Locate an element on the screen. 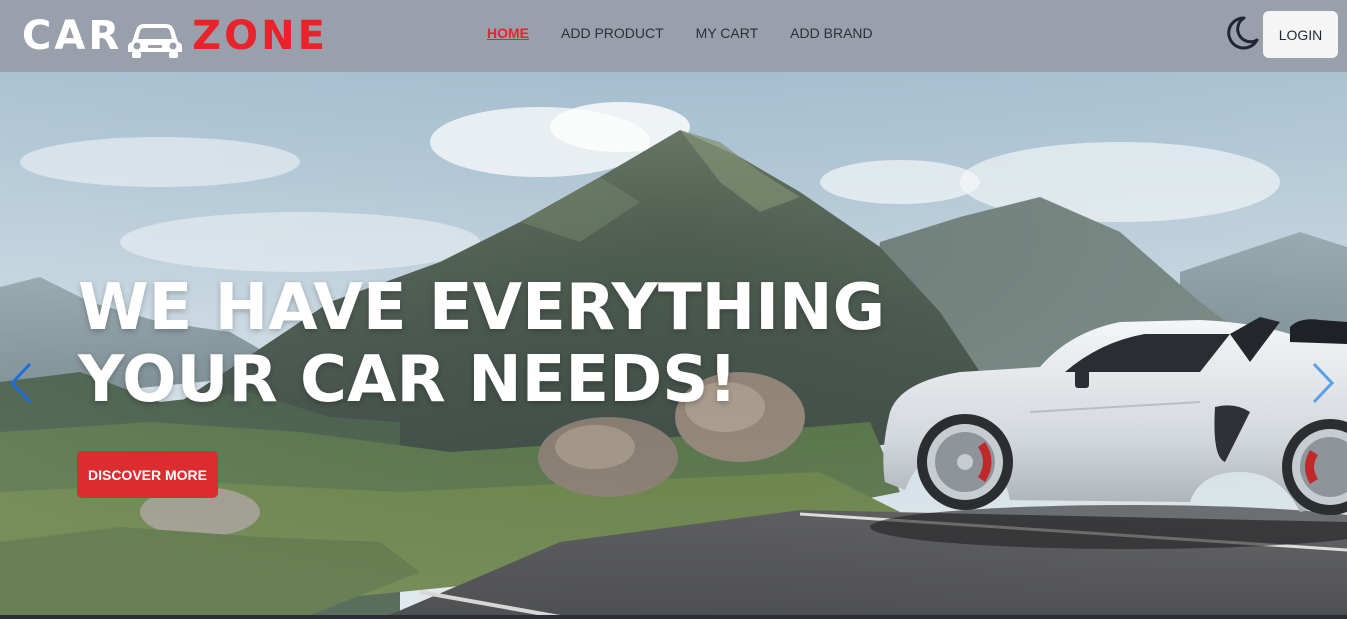  chevron-left-icon is located at coordinates (21, 383).